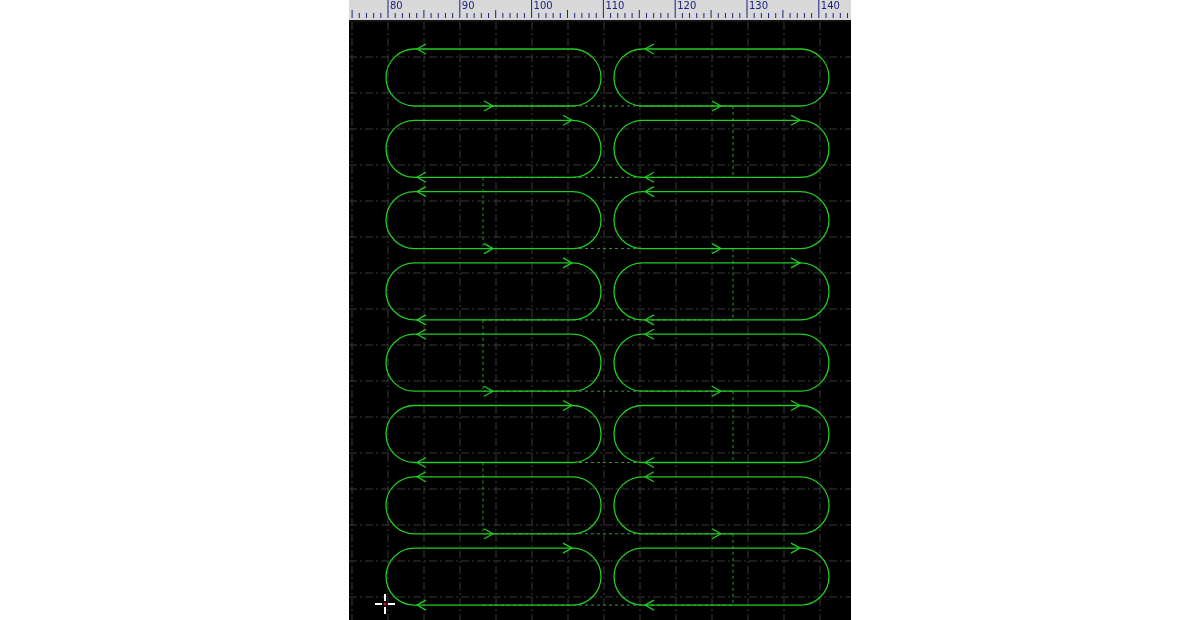 Image resolution: width=1200 pixels, height=620 pixels. Describe the element at coordinates (615, 6) in the screenshot. I see `ruler-label: 110` at that location.